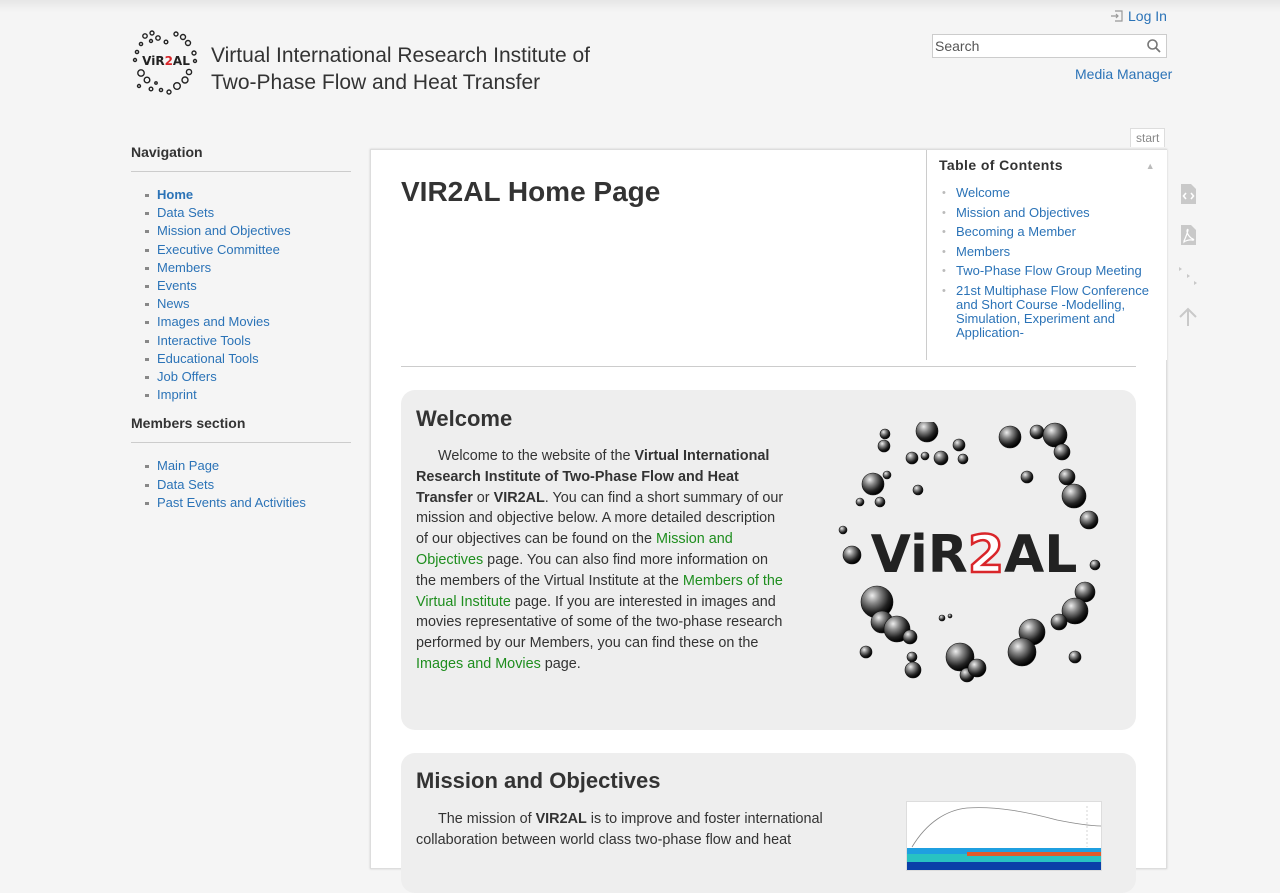 The width and height of the screenshot is (1280, 893). I want to click on nav-link-home: Home, so click(175, 194).